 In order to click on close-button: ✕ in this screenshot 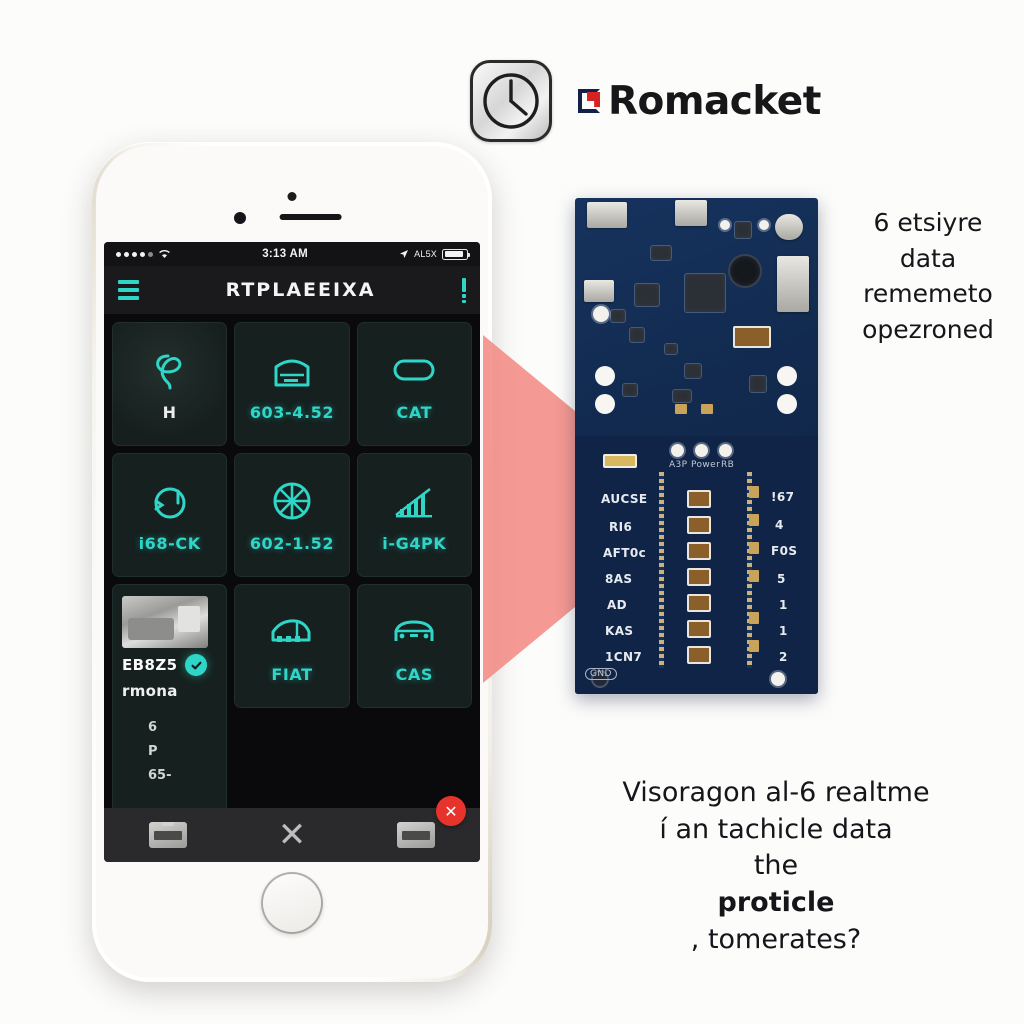, I will do `click(451, 811)`.